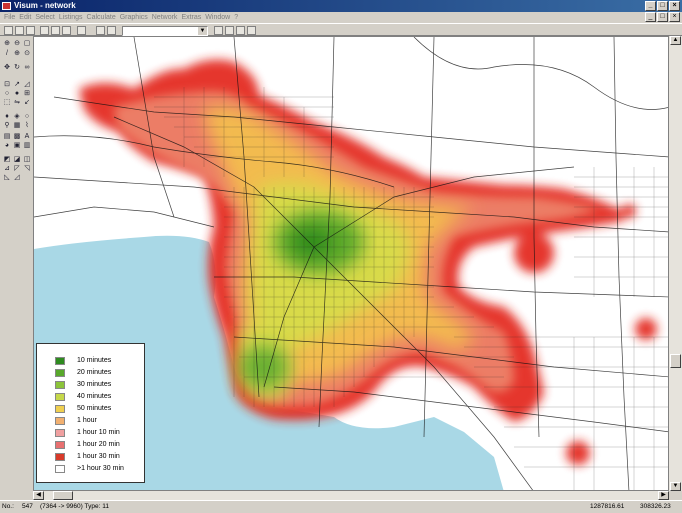 The width and height of the screenshot is (682, 513). Describe the element at coordinates (27, 506) in the screenshot. I see `status-number: 547` at that location.